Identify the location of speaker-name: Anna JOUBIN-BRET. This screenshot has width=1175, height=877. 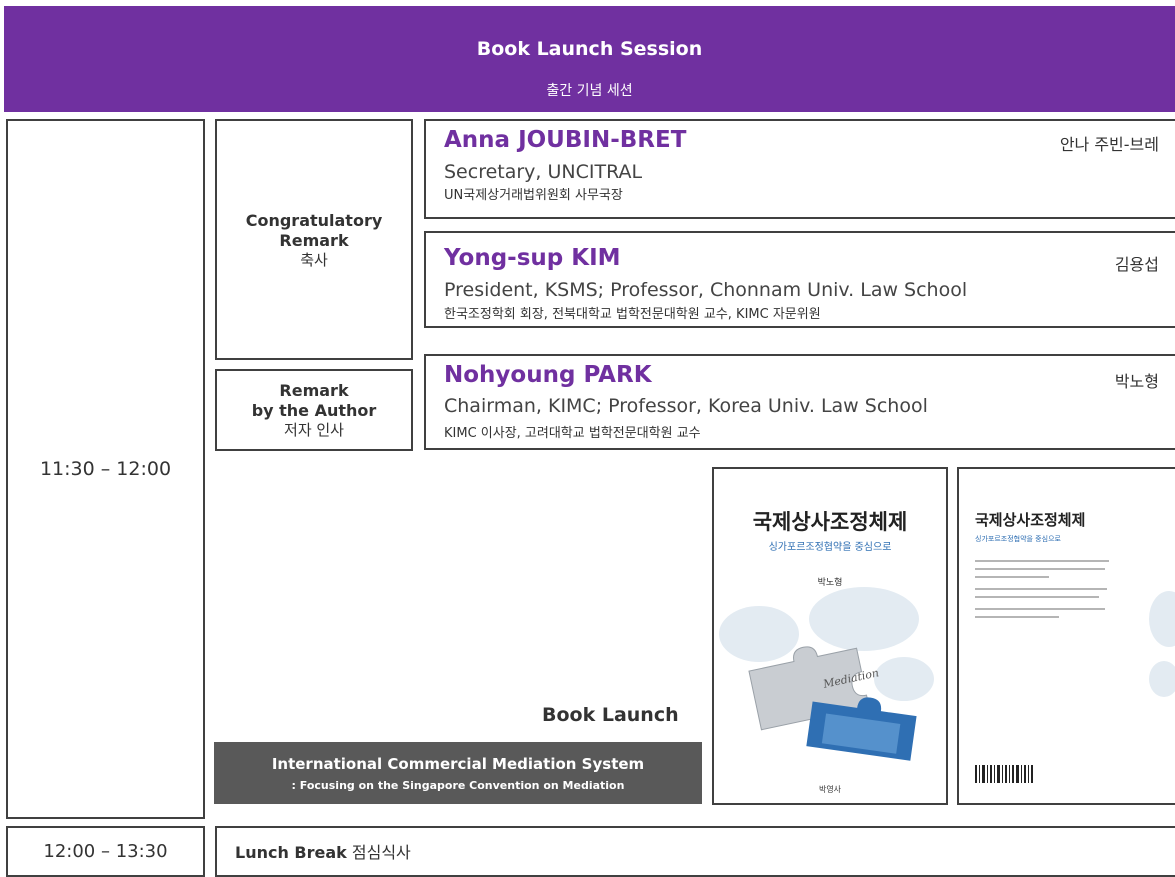
(565, 140).